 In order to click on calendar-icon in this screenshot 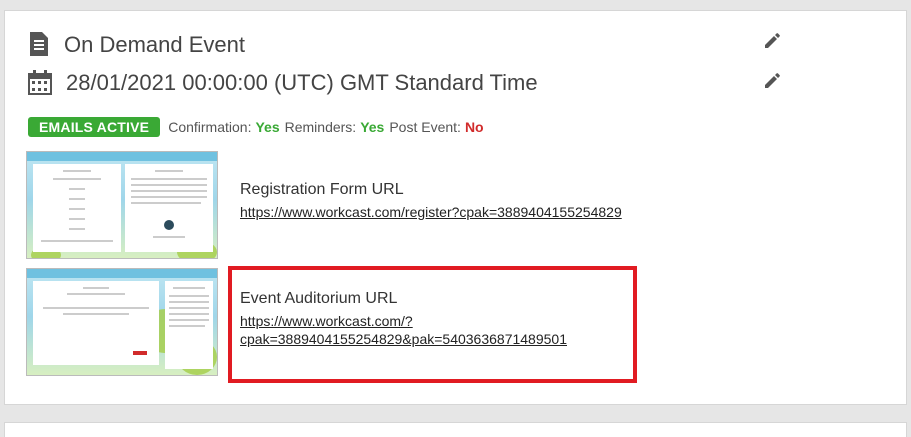, I will do `click(40, 83)`.